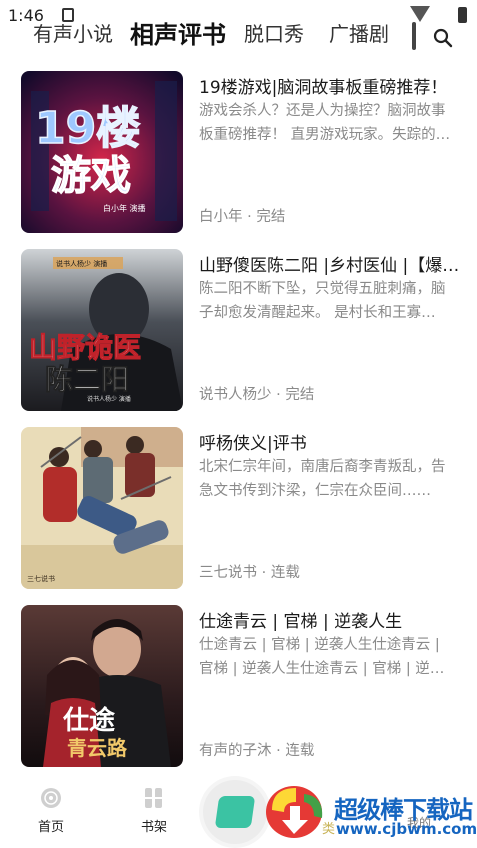  I want to click on nav-home-label: 首页, so click(50, 827).